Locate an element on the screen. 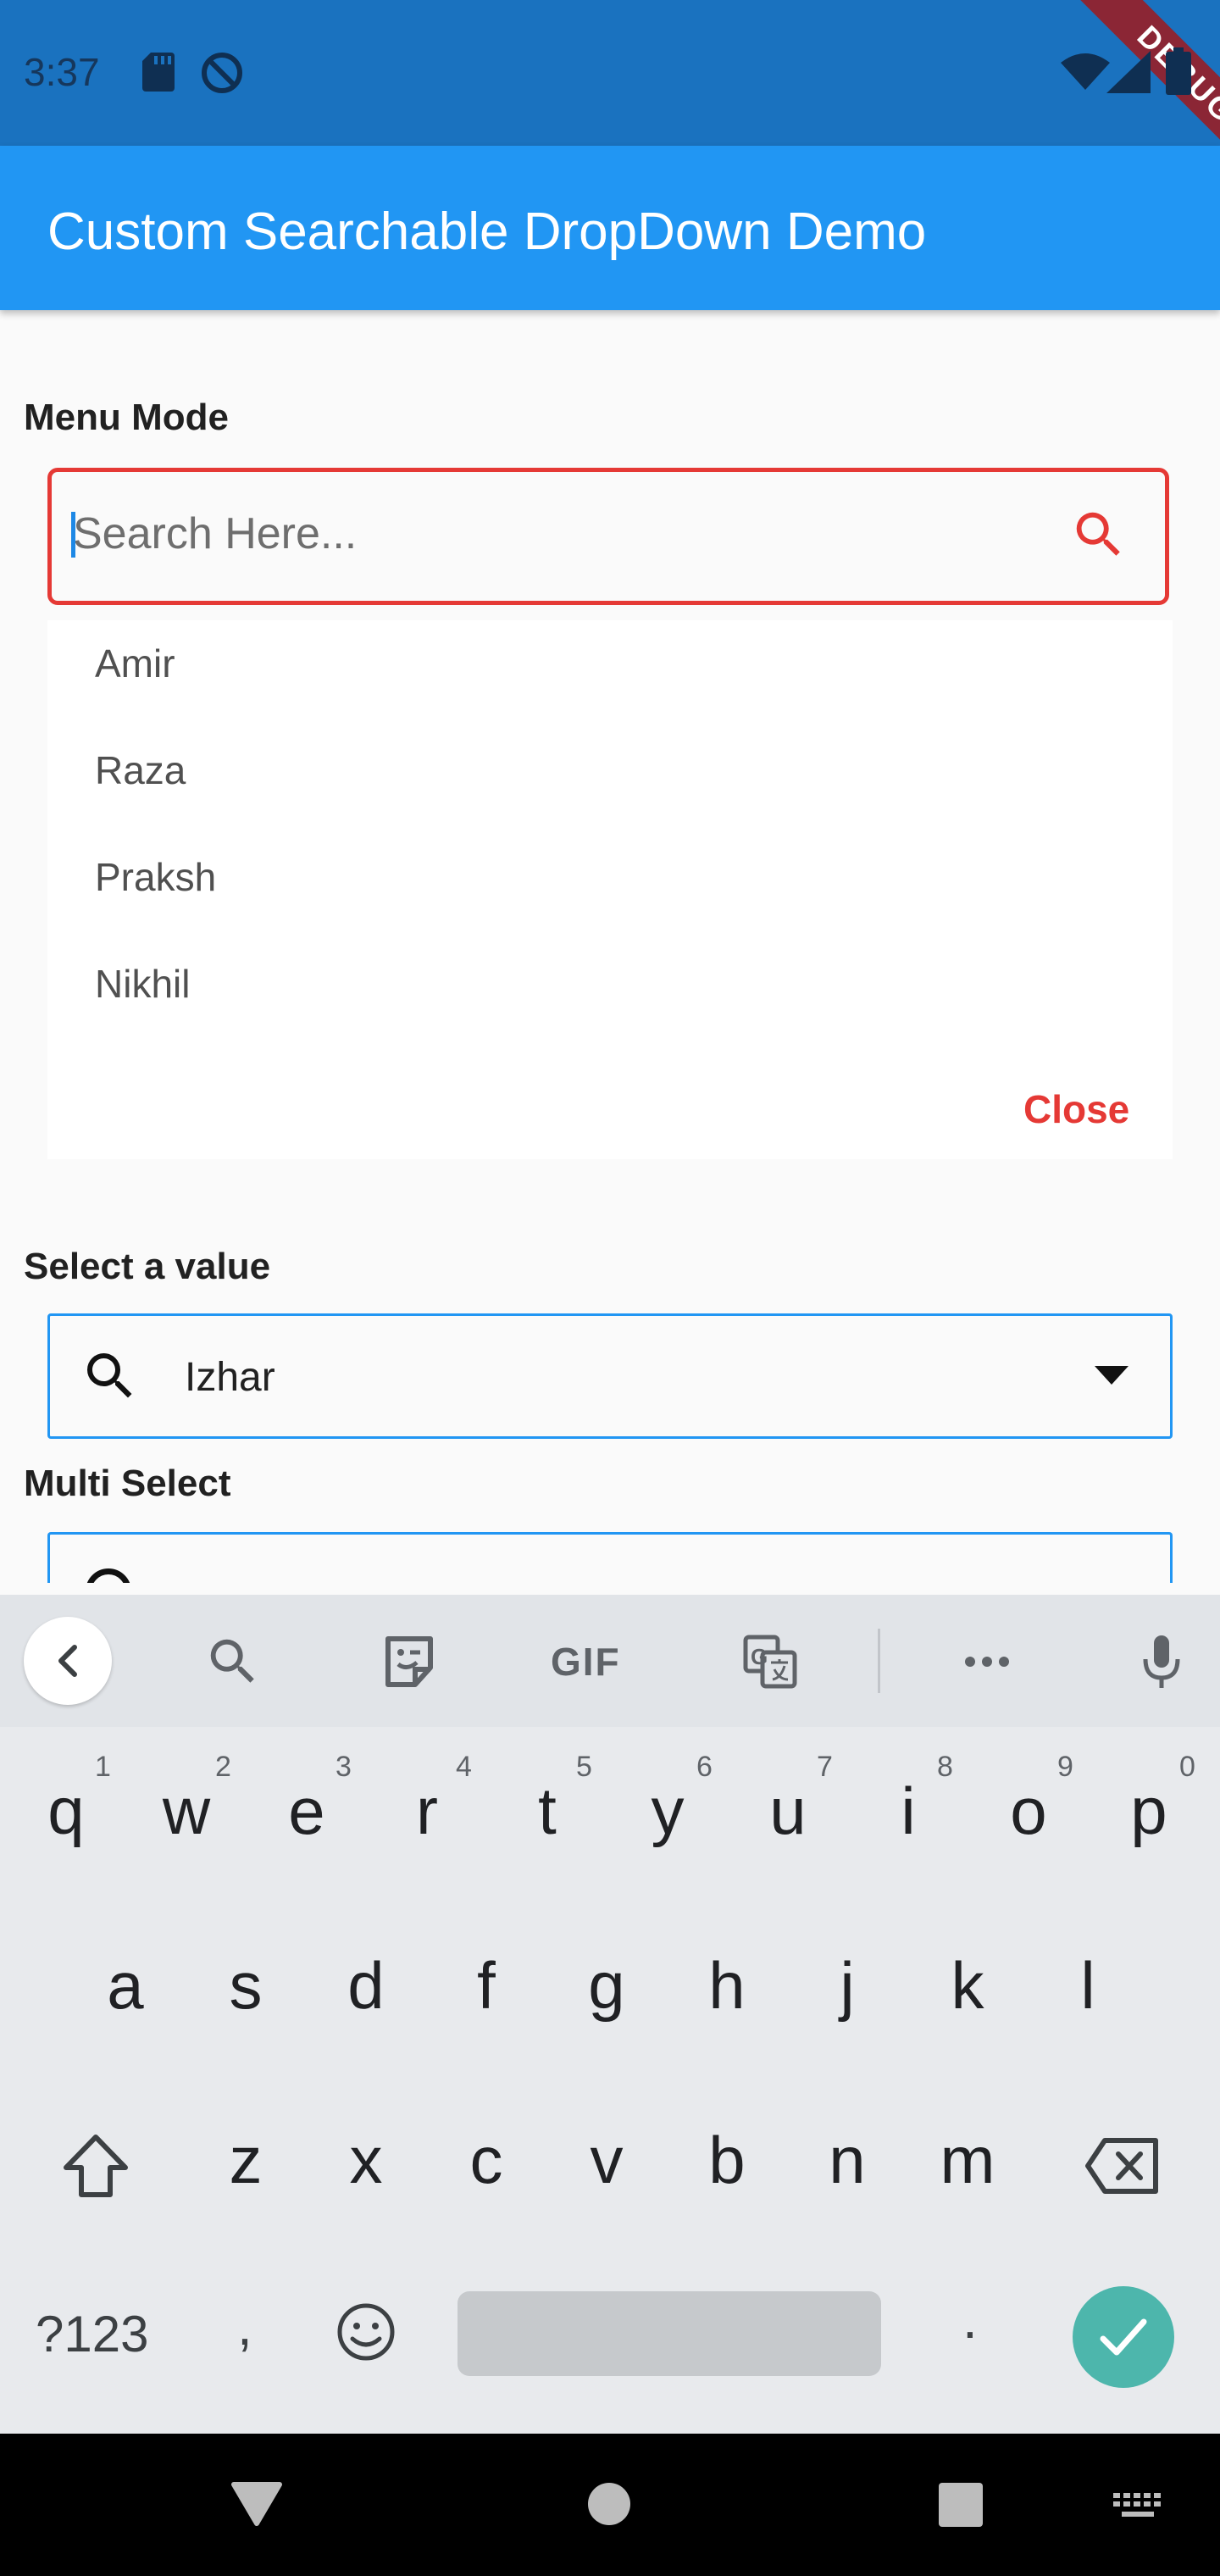 This screenshot has height=2576, width=1220. list-item: Raza is located at coordinates (140, 770).